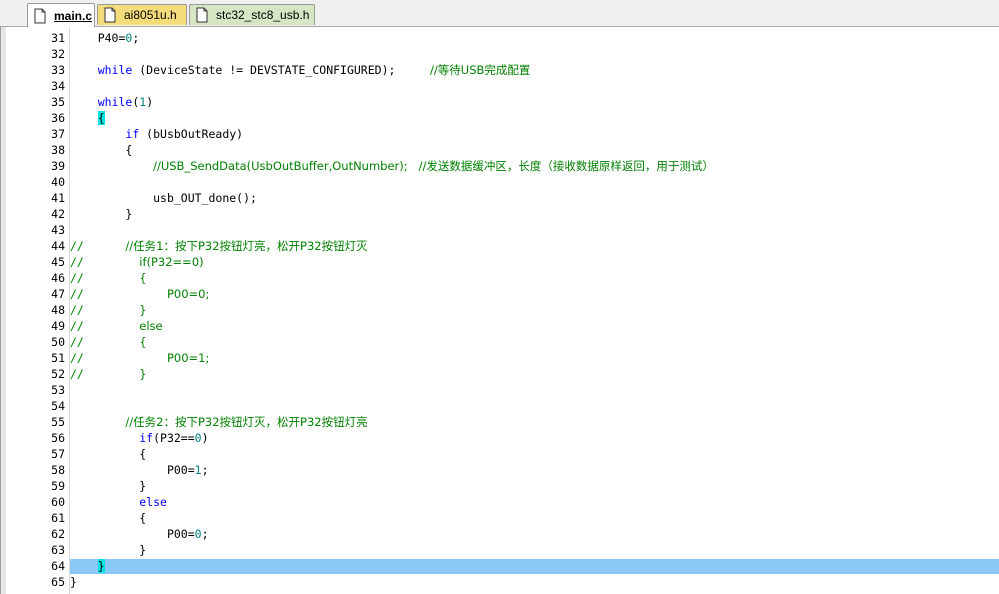 The image size is (999, 594). Describe the element at coordinates (480, 70) in the screenshot. I see `comment-token: //等待USB完成配置` at that location.